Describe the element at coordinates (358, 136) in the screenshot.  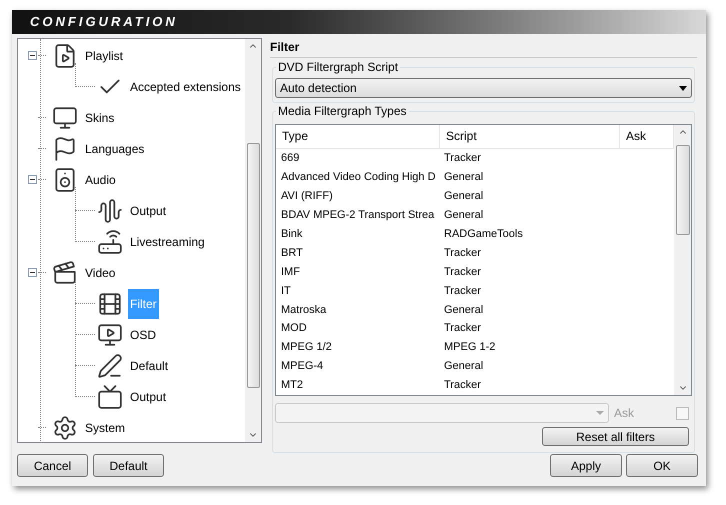
I see `column-header: Type` at that location.